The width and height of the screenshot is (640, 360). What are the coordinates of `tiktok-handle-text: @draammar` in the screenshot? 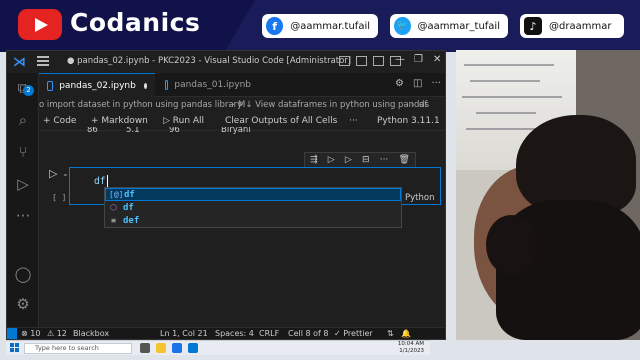 It's located at (580, 26).